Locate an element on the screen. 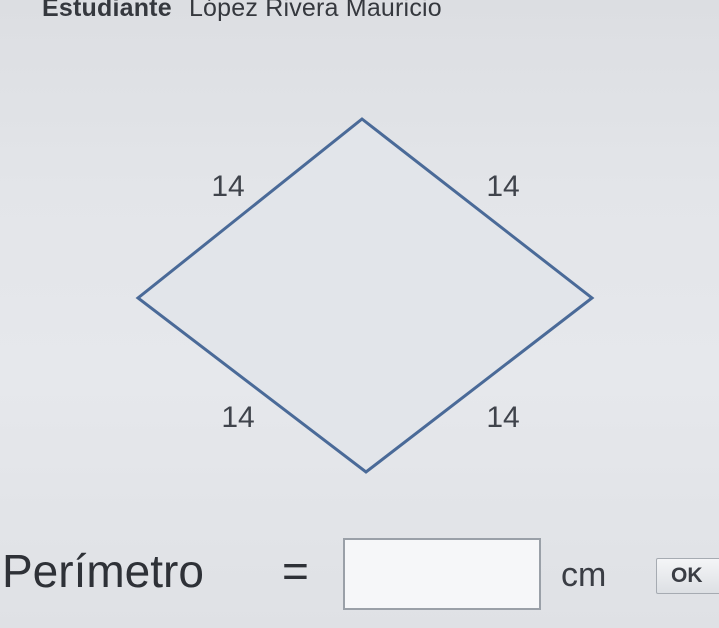 The height and width of the screenshot is (628, 719). side-label-bottom-right: 14 is located at coordinates (502, 417).